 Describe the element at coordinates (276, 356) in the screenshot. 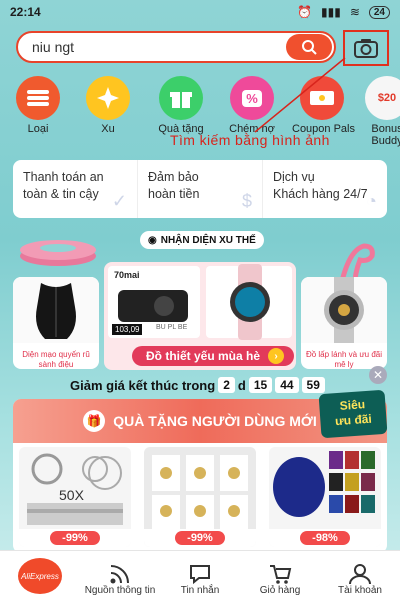

I see `chevron-right-icon: ›` at that location.